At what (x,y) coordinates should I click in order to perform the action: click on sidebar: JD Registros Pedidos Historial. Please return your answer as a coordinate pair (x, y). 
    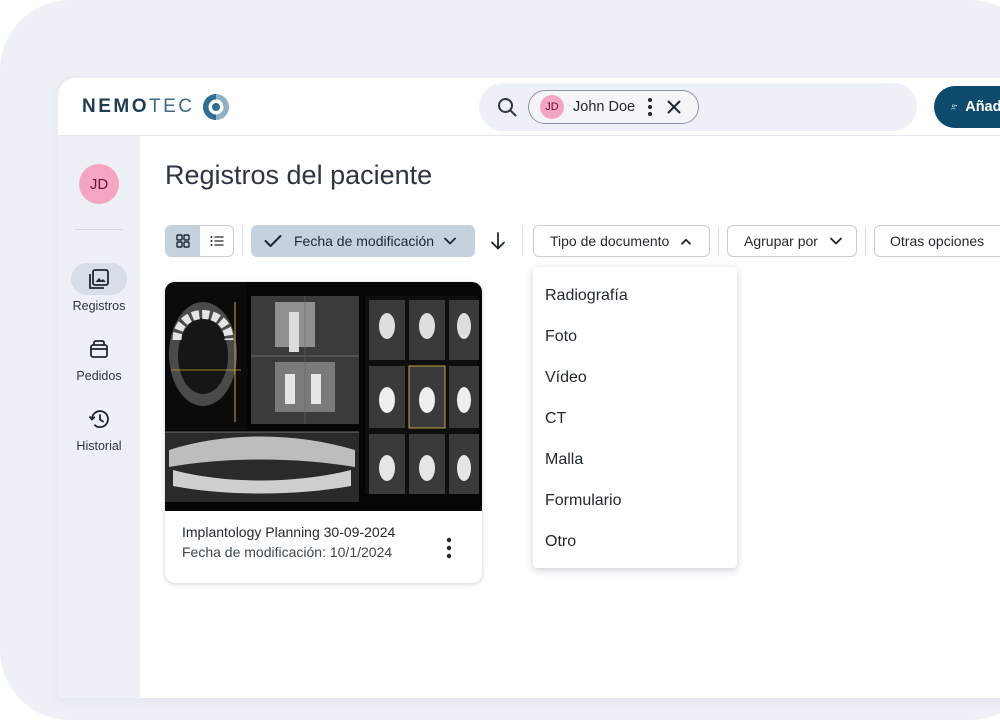
    Looking at the image, I should click on (99, 417).